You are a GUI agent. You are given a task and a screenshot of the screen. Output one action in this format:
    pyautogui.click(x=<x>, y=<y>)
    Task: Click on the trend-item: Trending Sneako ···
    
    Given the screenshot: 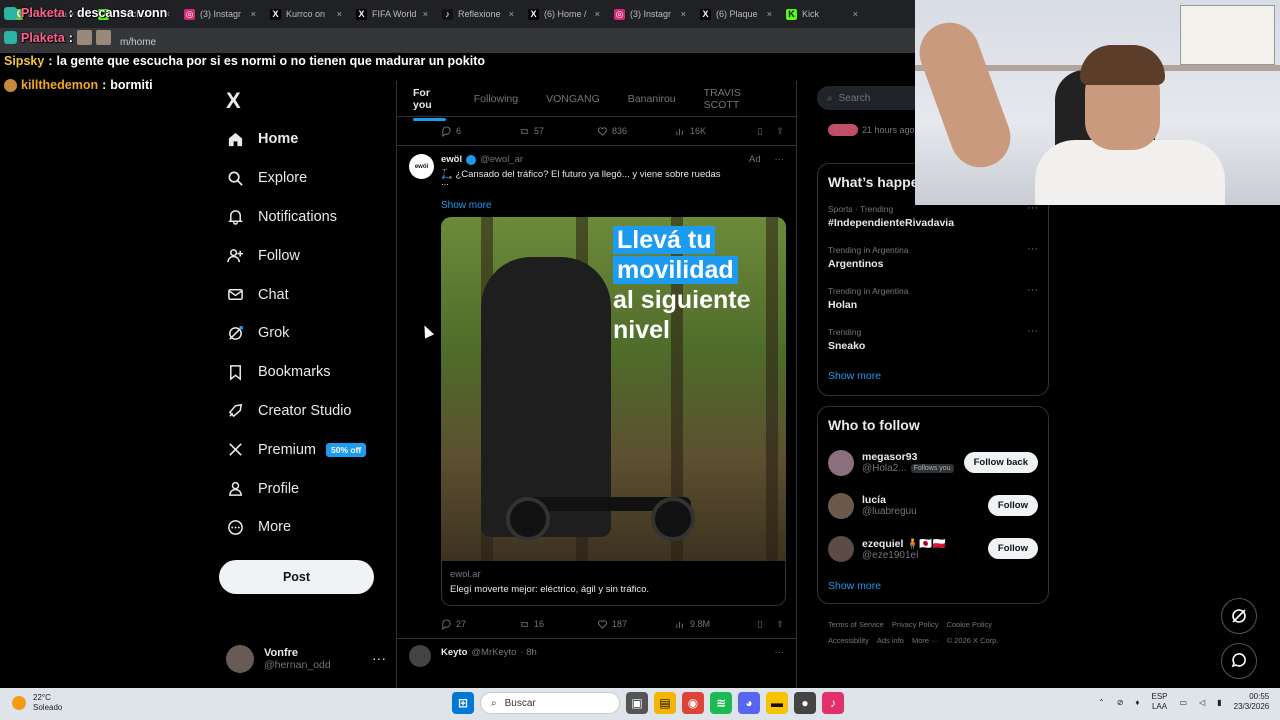 What is the action you would take?
    pyautogui.click(x=933, y=339)
    